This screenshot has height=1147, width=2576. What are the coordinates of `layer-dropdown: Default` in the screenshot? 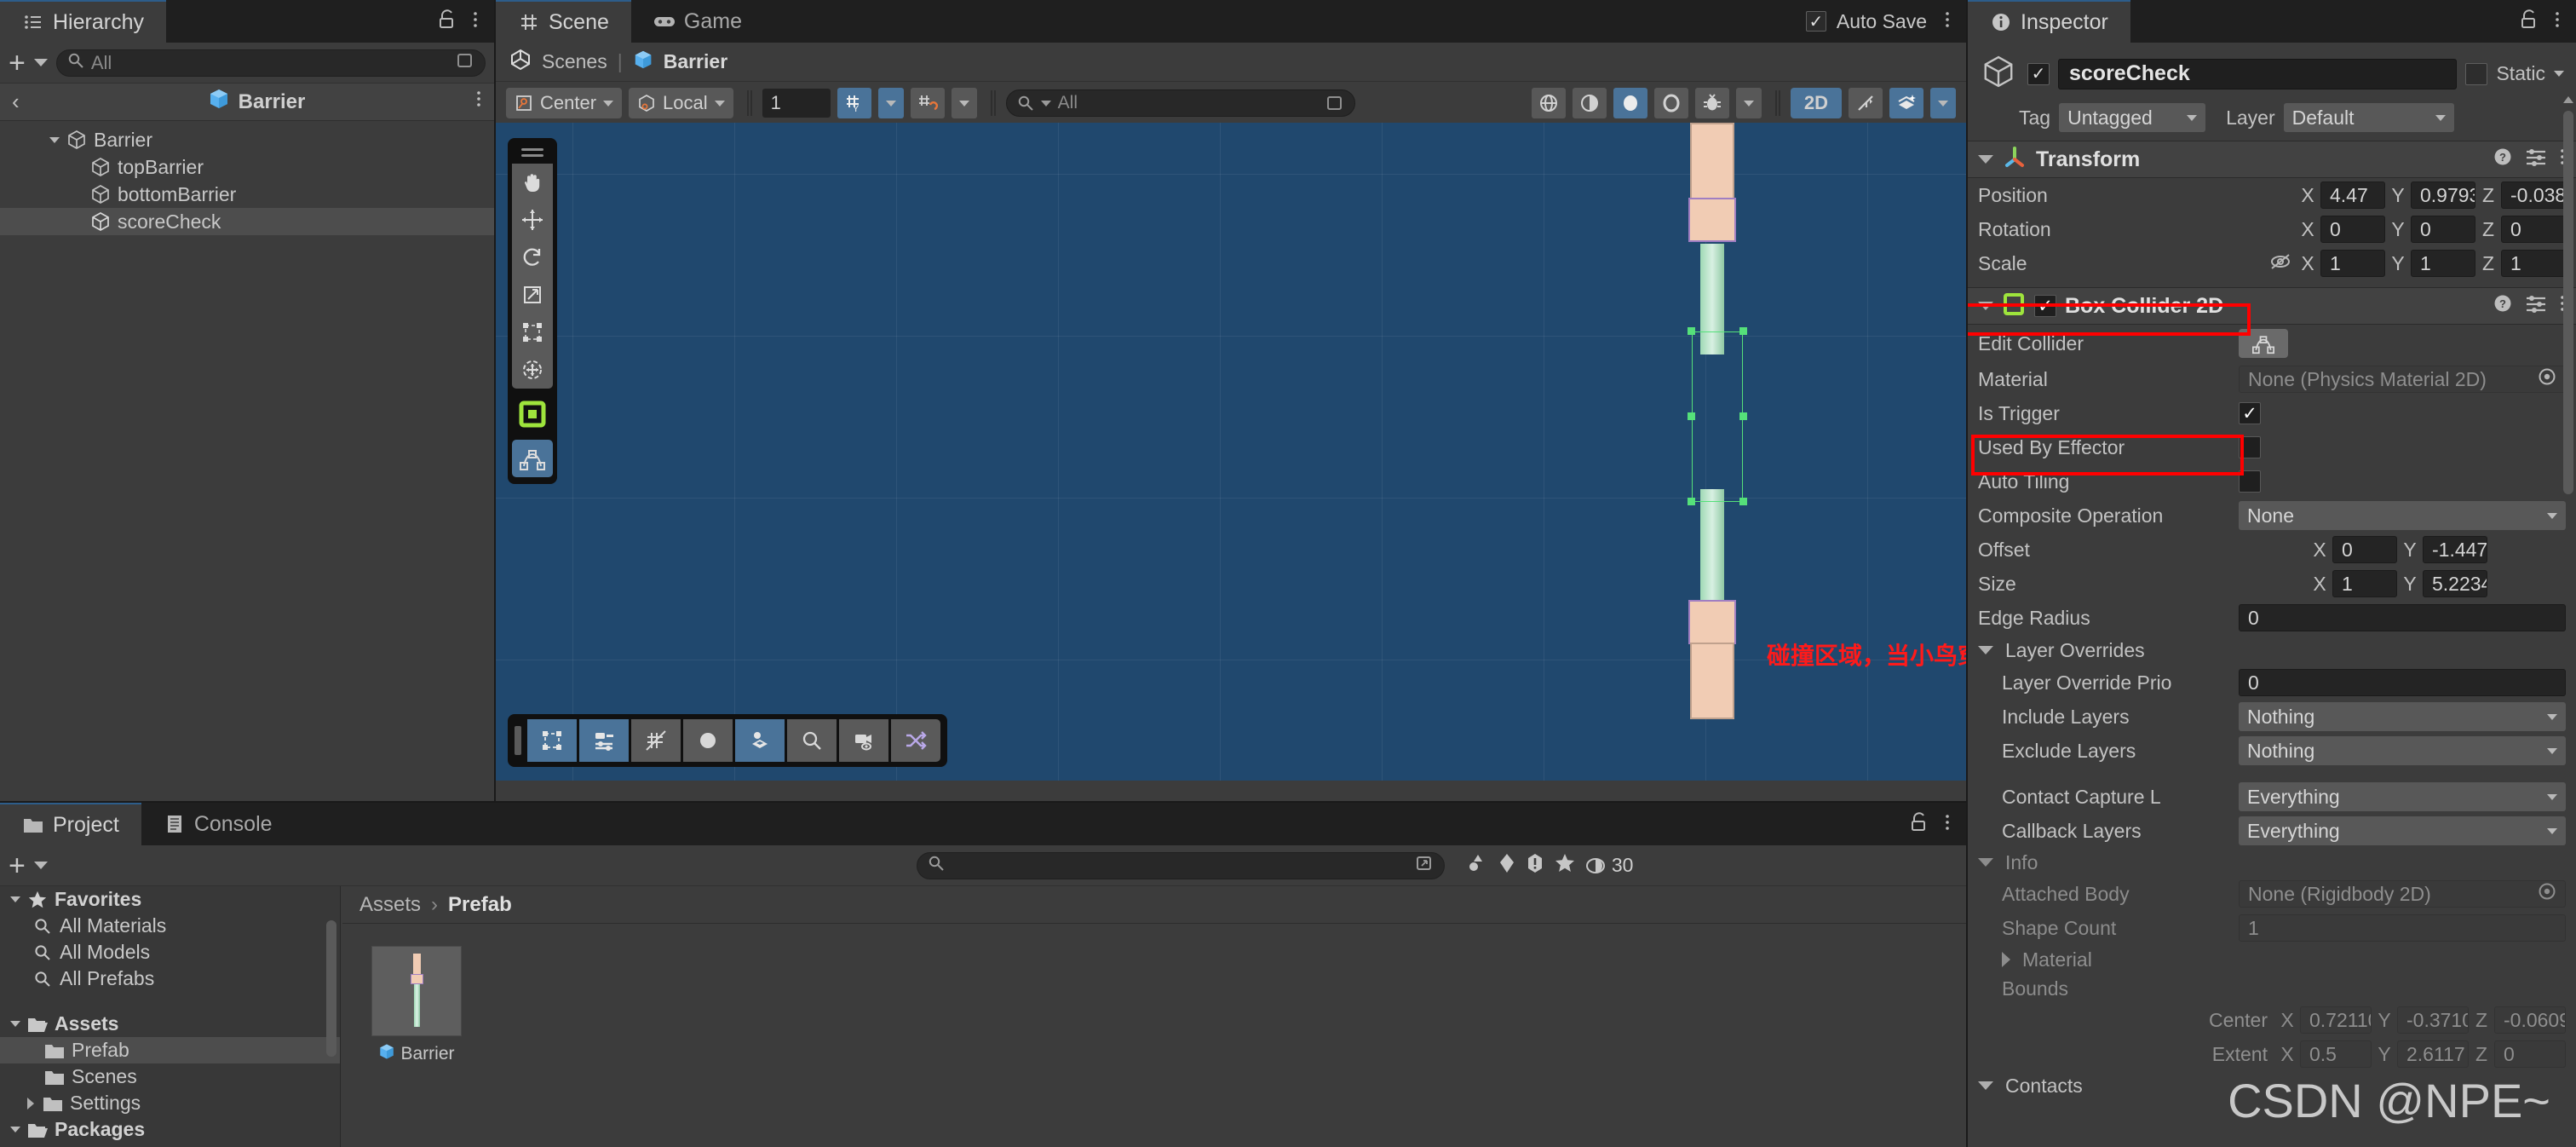 It's located at (2368, 117).